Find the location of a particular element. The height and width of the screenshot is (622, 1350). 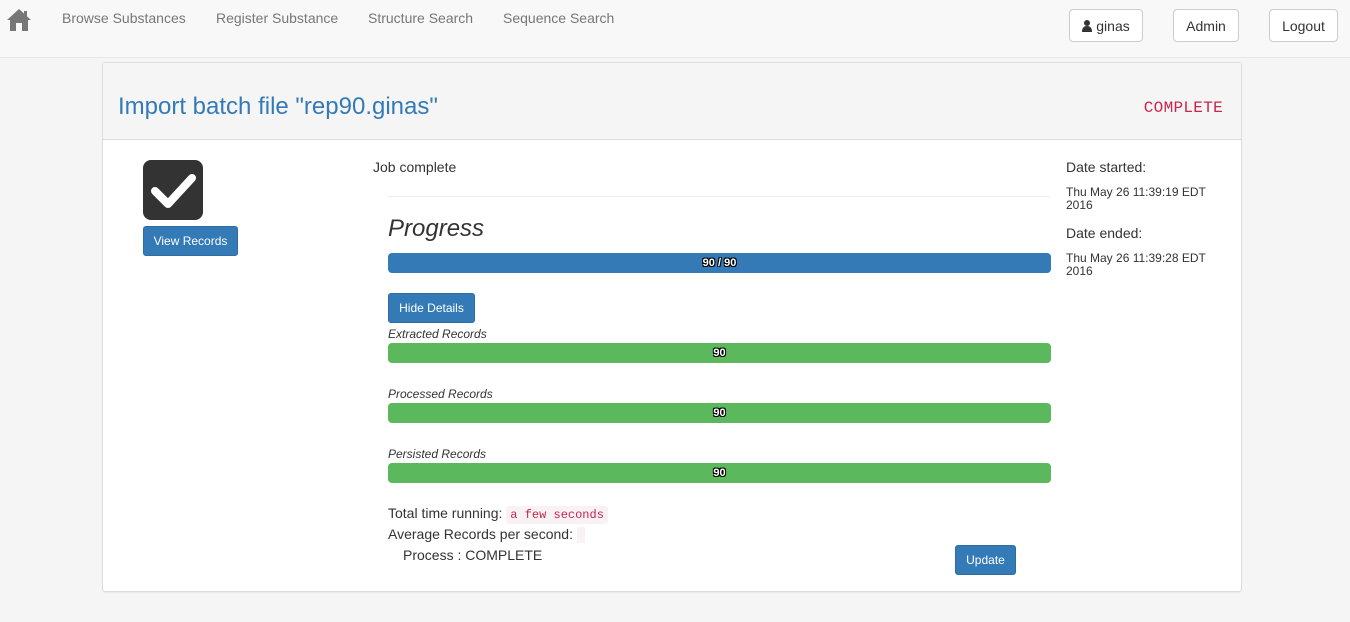

persisted-records-value: 90 is located at coordinates (719, 473).